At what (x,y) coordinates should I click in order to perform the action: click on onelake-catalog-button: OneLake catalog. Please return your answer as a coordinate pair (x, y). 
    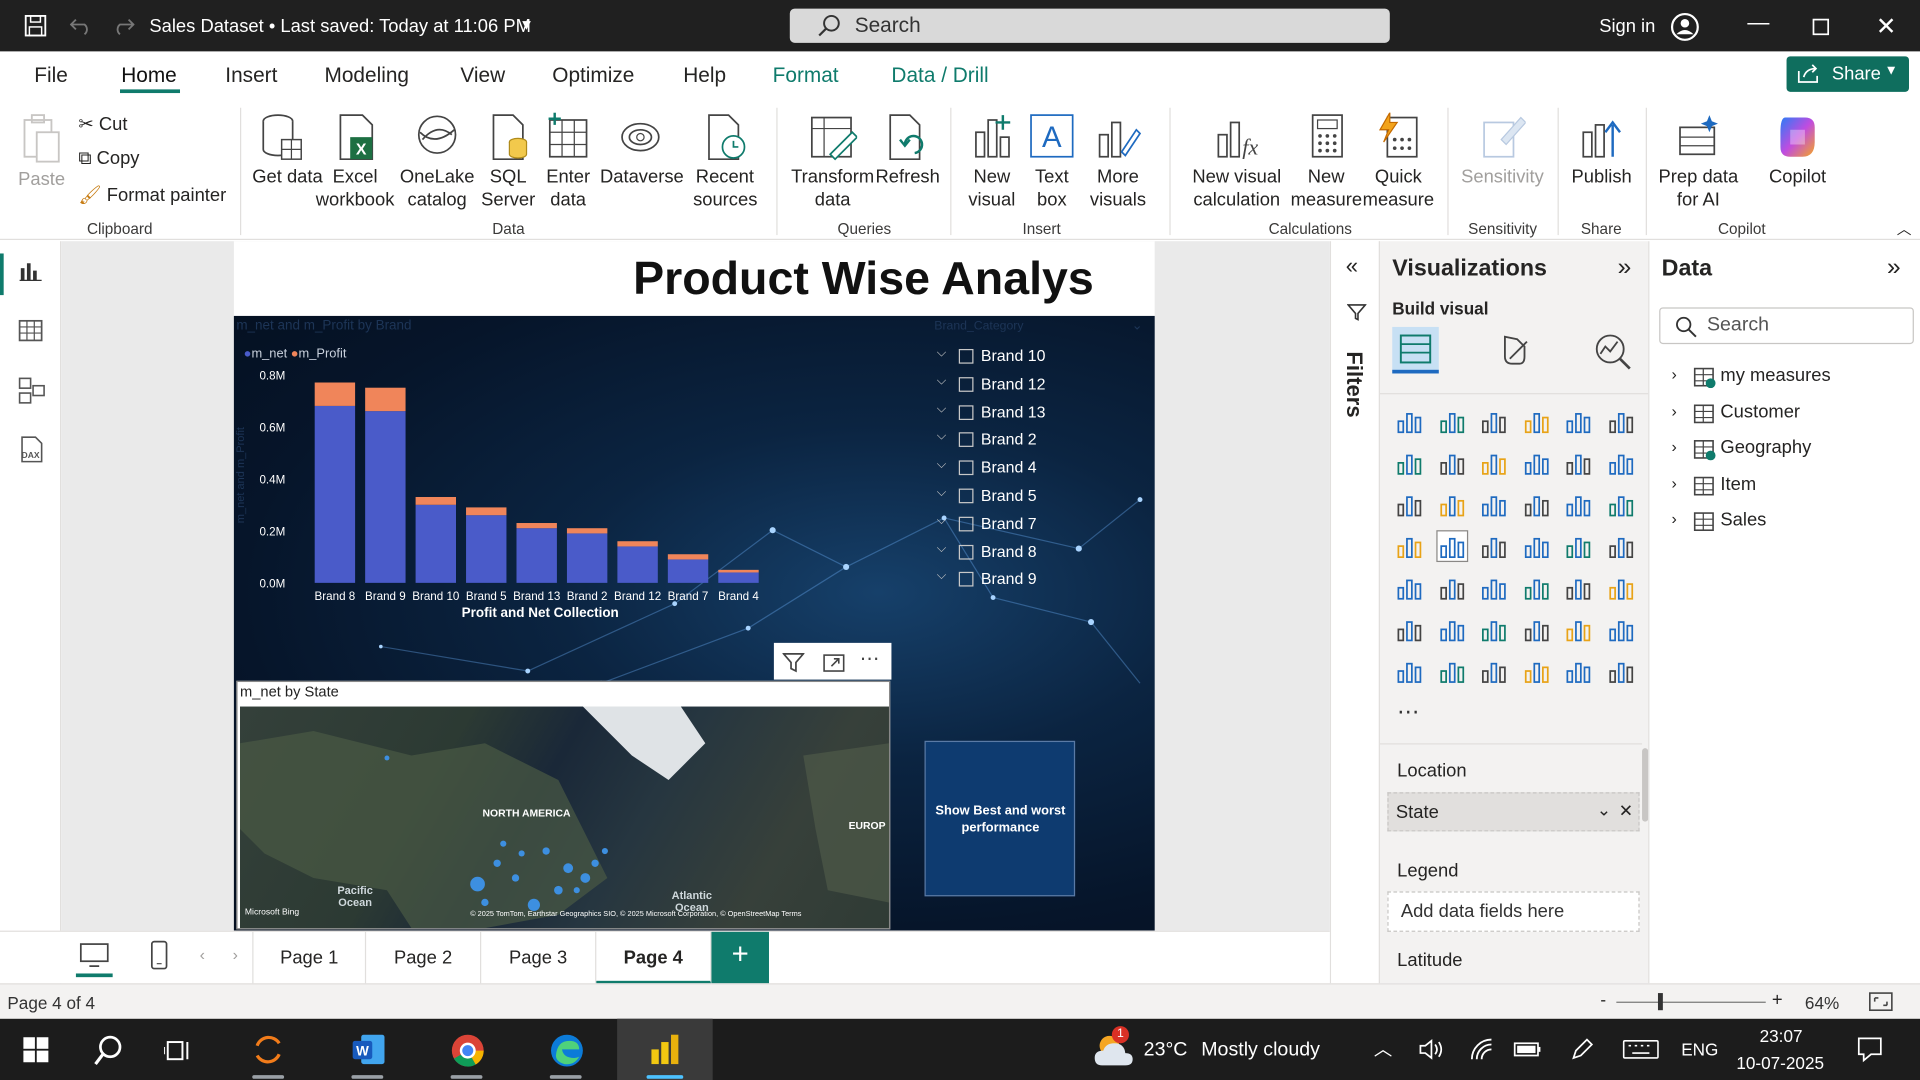
    Looking at the image, I should click on (437, 162).